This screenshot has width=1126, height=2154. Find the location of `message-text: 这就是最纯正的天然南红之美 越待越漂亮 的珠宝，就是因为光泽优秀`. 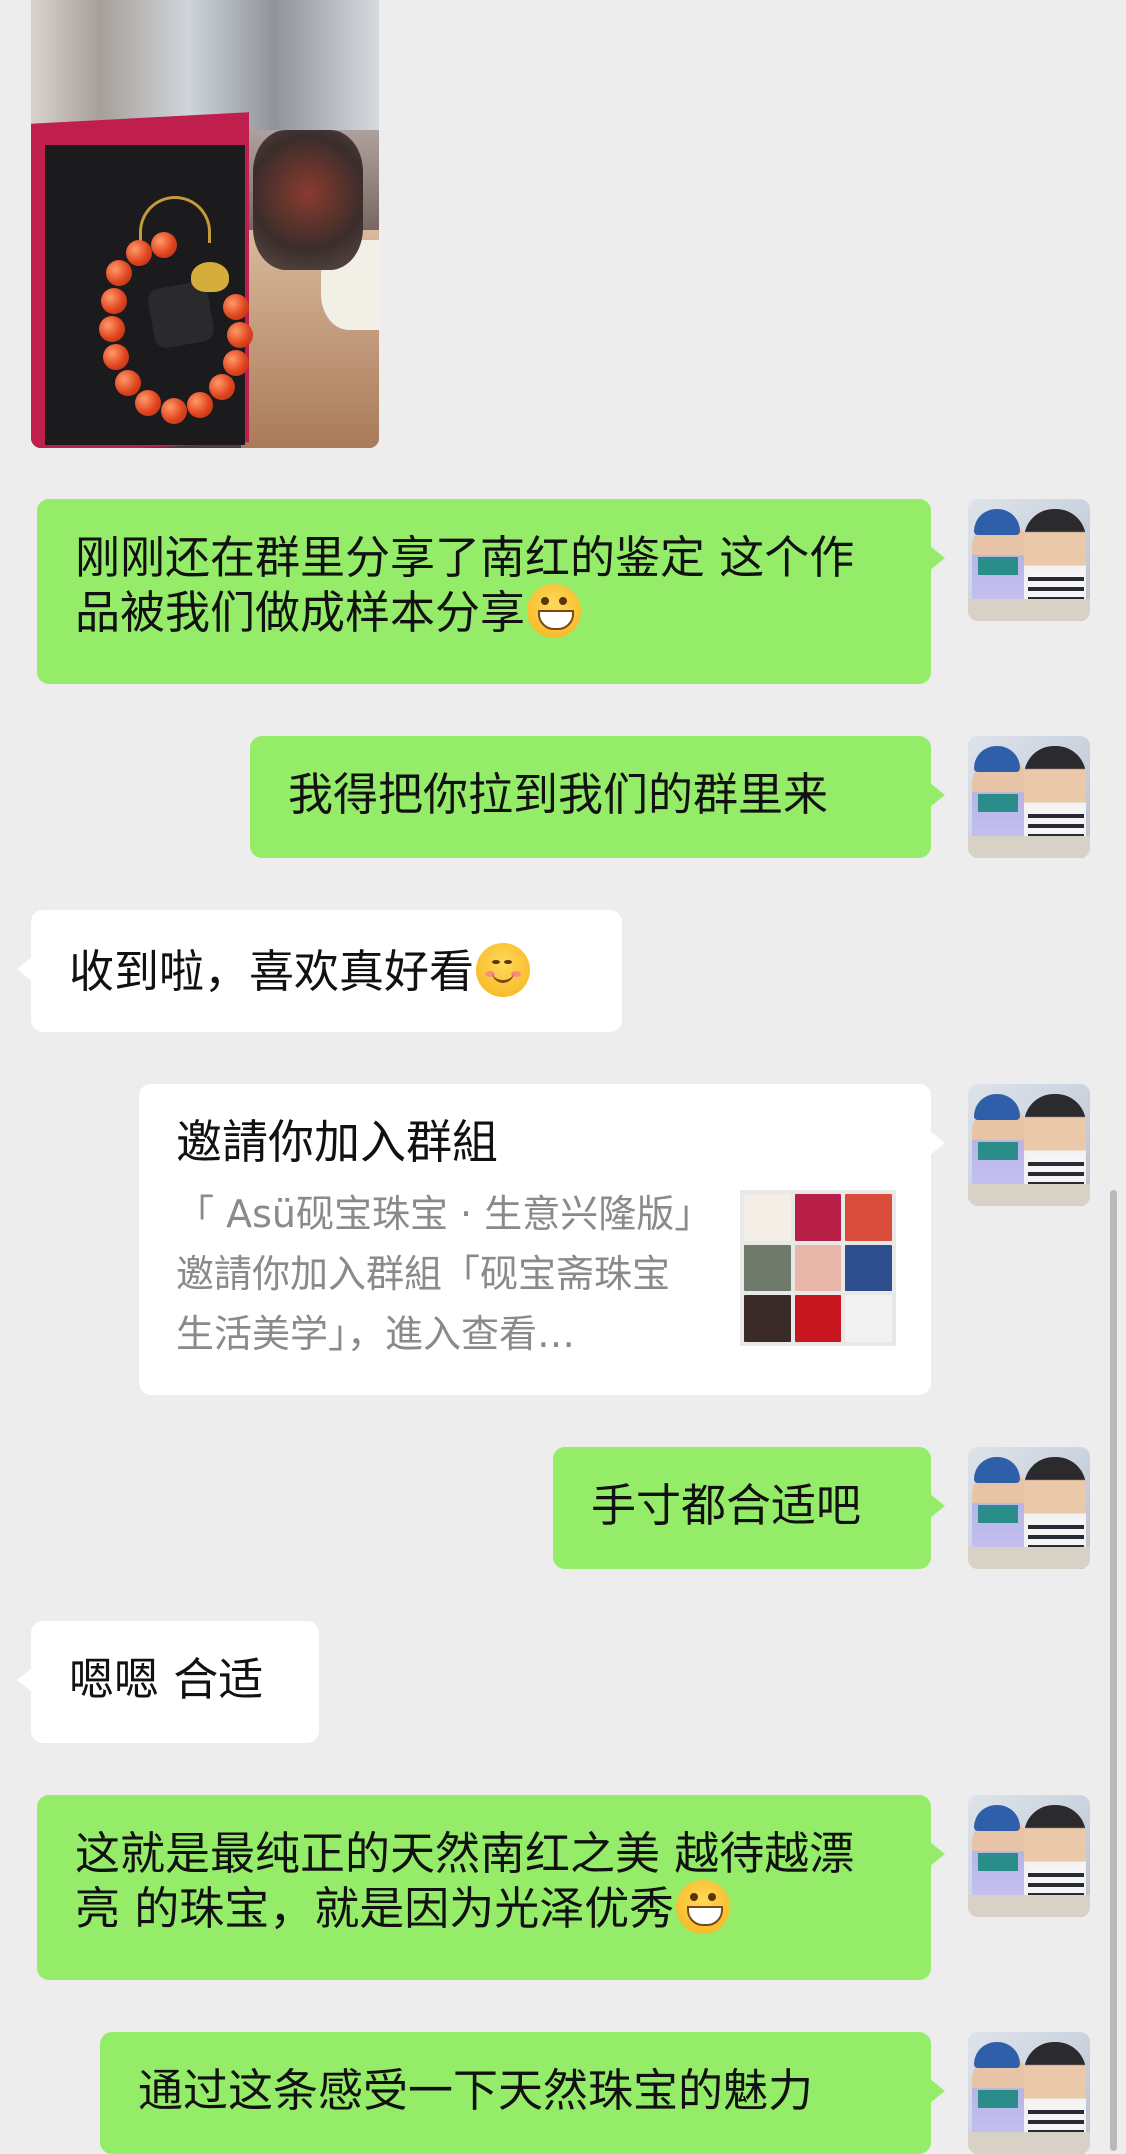

message-text: 这就是最纯正的天然南红之美 越待越漂亮 的珠宝，就是因为光泽优秀 is located at coordinates (465, 1881).